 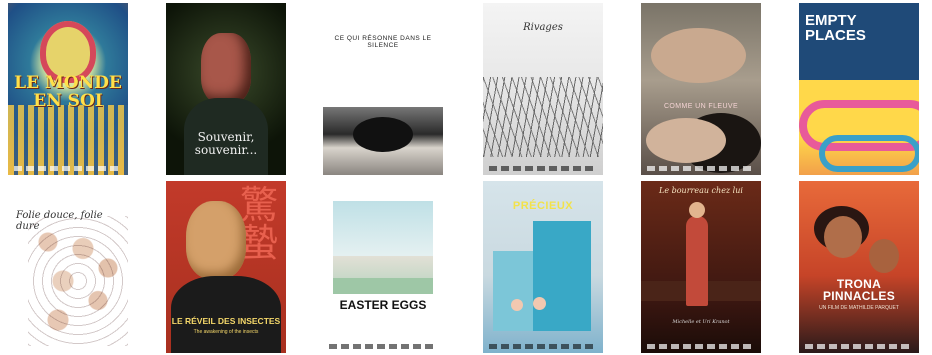 I want to click on poster-easter-eggs: EASTER EGGS, so click(x=383, y=267).